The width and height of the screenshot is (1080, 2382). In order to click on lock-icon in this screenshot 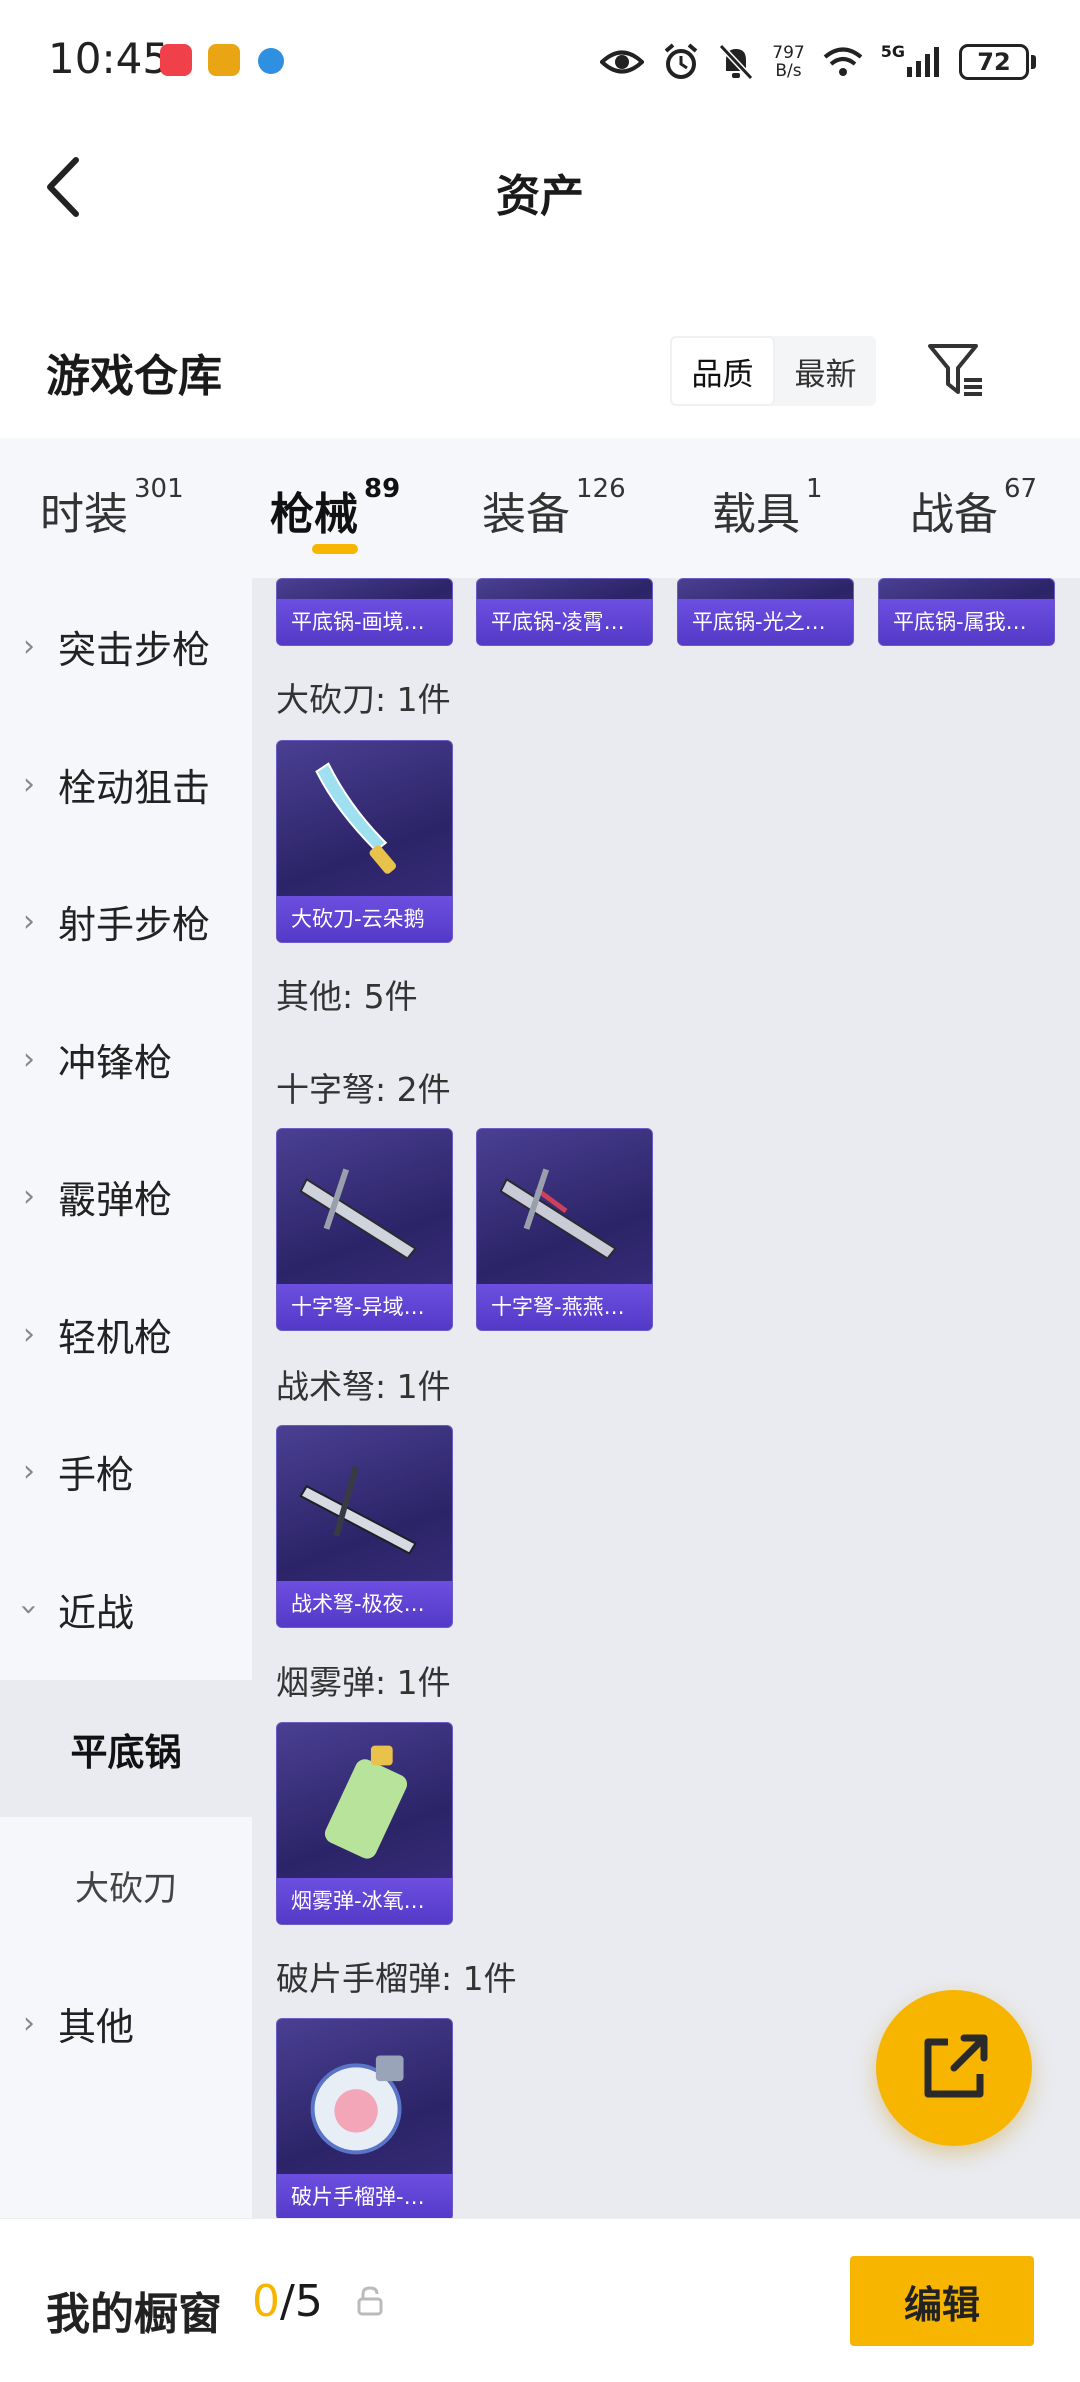, I will do `click(370, 2301)`.